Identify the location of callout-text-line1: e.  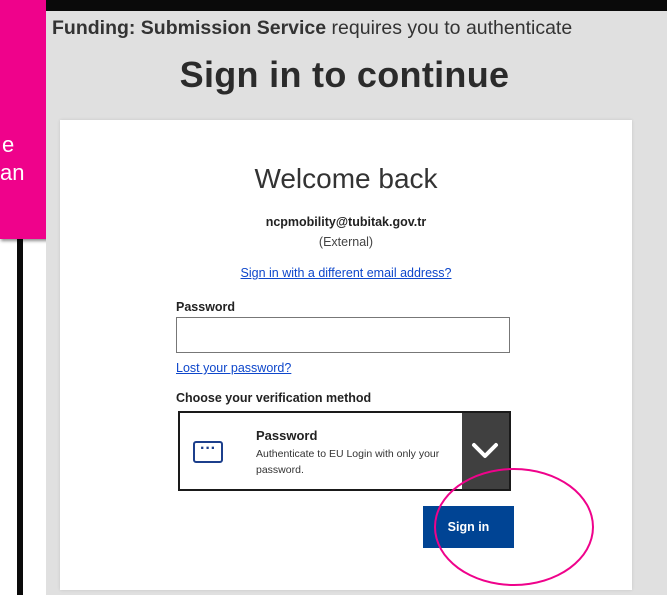
(8, 144).